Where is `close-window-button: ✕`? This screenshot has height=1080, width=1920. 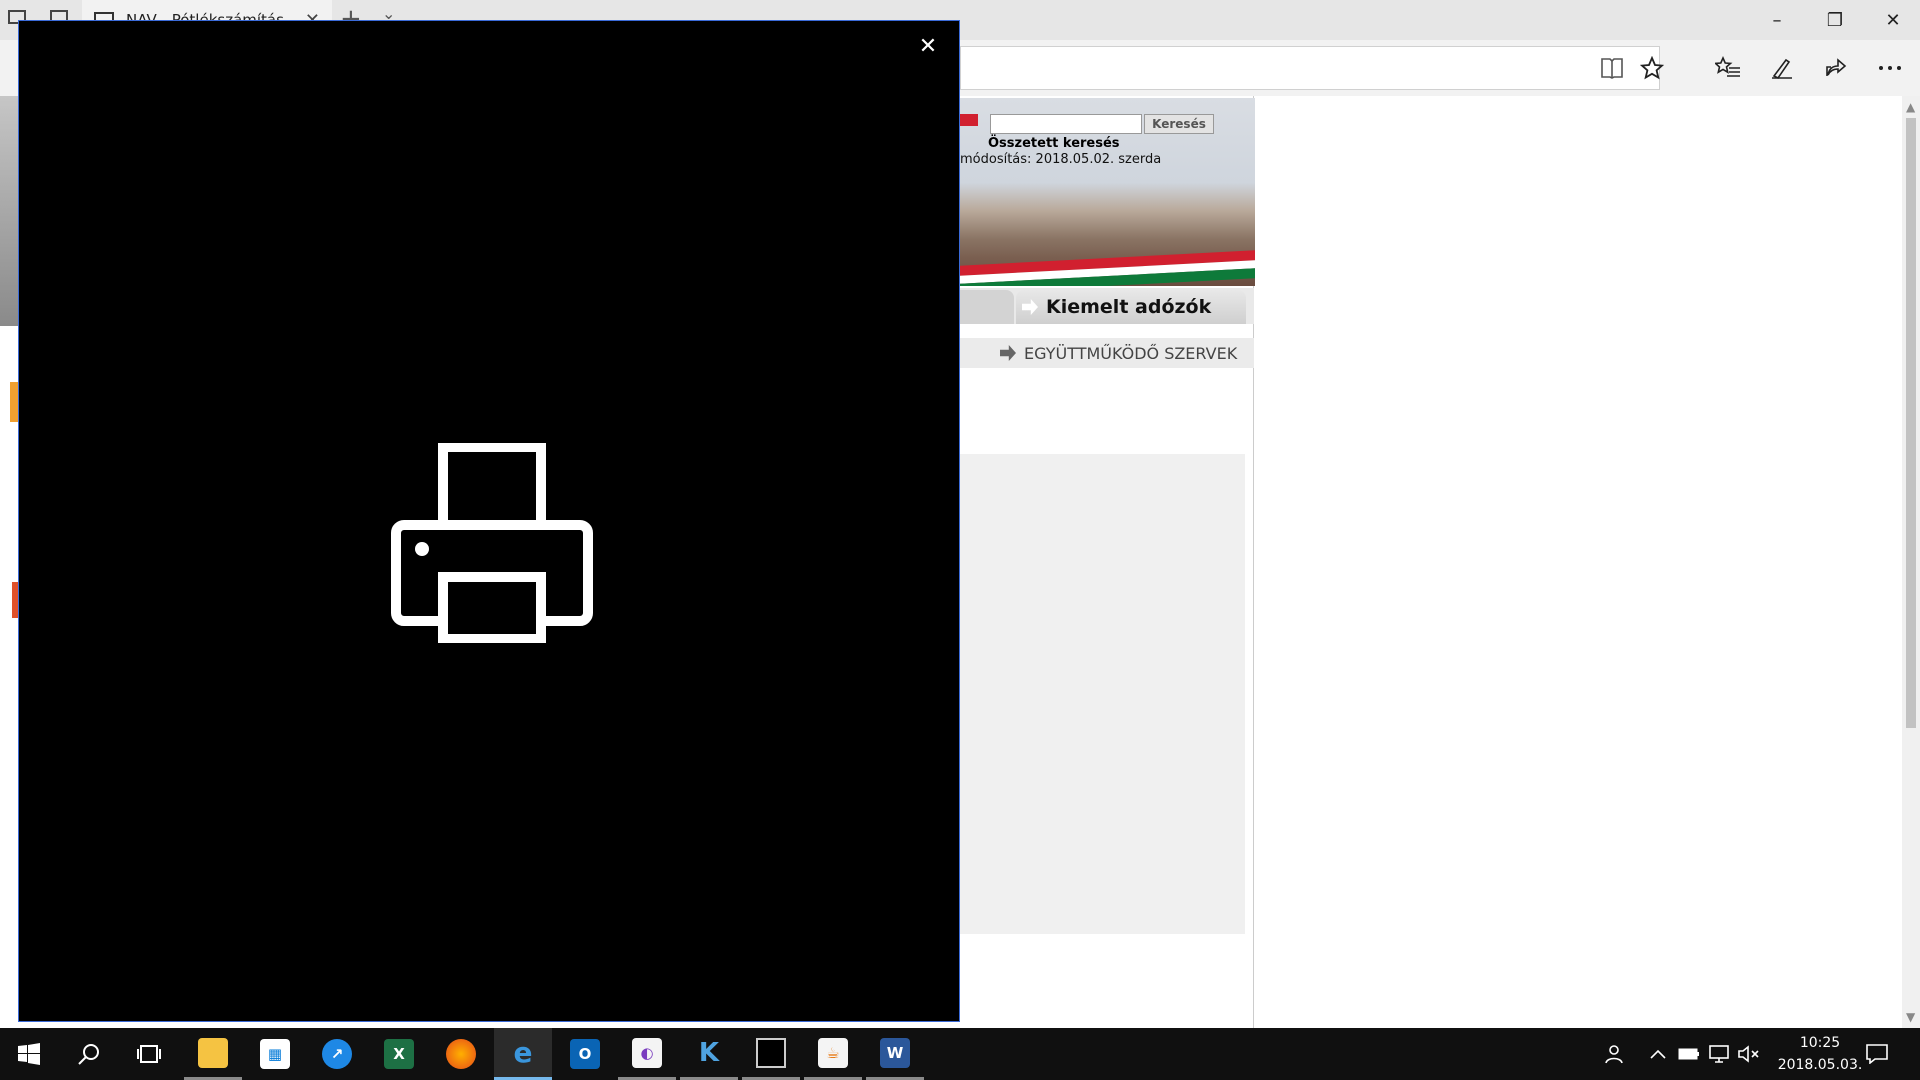
close-window-button: ✕ is located at coordinates (1893, 20).